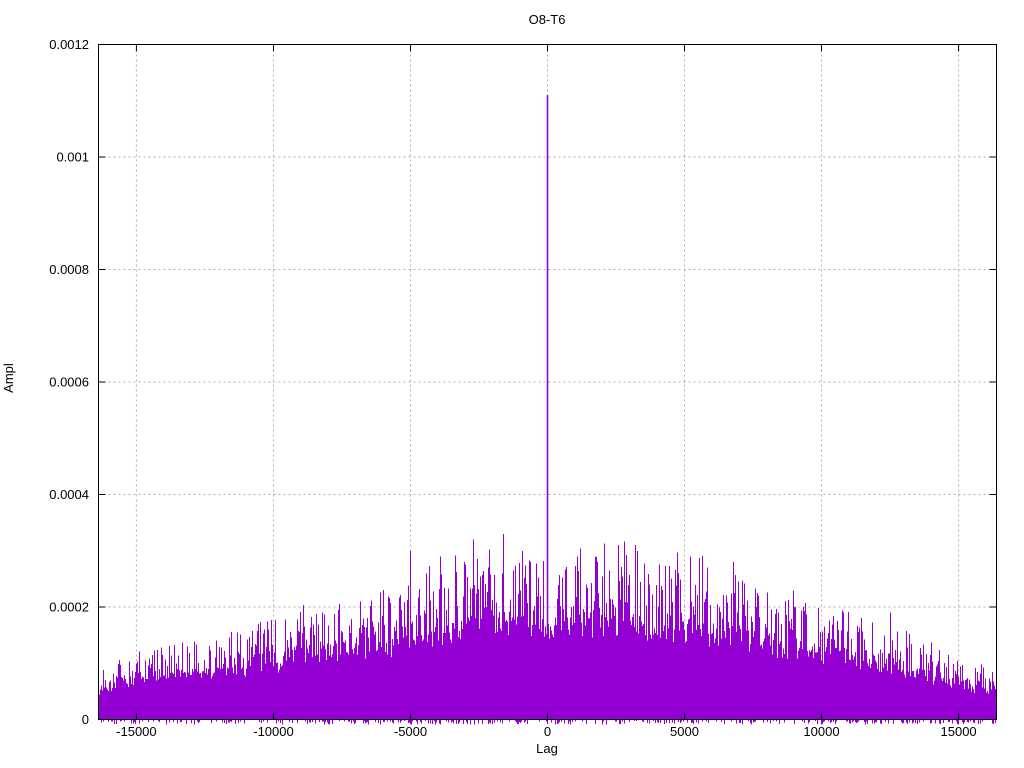 The image size is (1024, 768). Describe the element at coordinates (959, 731) in the screenshot. I see `x-tick-label: 15000` at that location.